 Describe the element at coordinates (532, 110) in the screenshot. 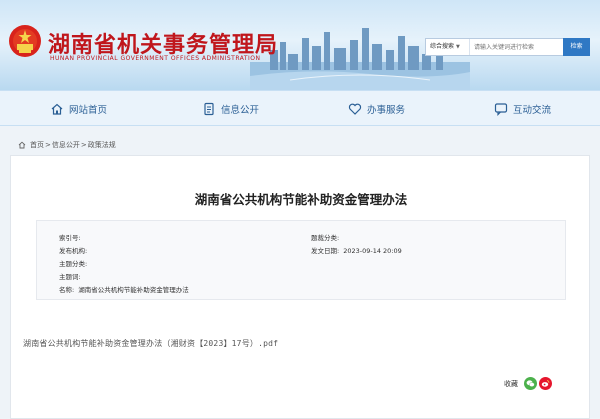

I see `nav-label-interact: 互动交流` at that location.